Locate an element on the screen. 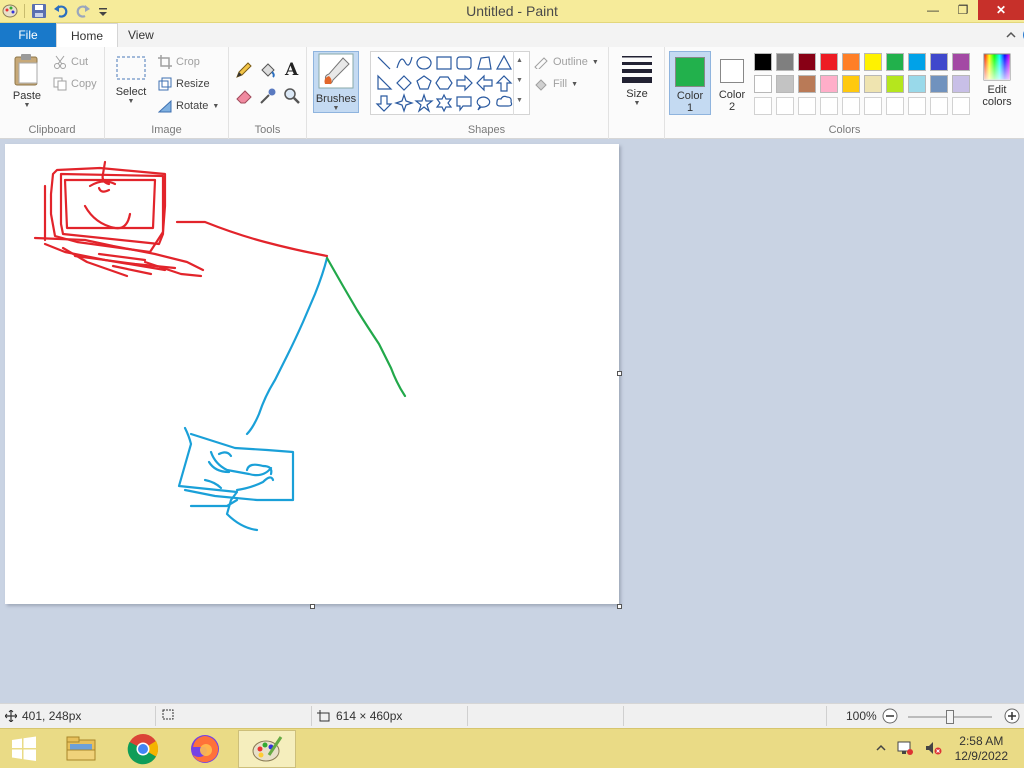 The width and height of the screenshot is (1024, 768). shapes-gallery-icons is located at coordinates (451, 84).